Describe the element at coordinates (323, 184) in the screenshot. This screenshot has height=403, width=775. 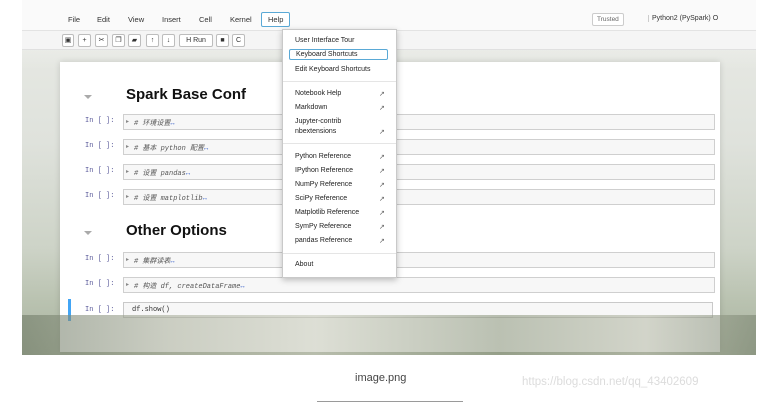
I see `menu-item-numpy-reference: NumPy Reference` at that location.